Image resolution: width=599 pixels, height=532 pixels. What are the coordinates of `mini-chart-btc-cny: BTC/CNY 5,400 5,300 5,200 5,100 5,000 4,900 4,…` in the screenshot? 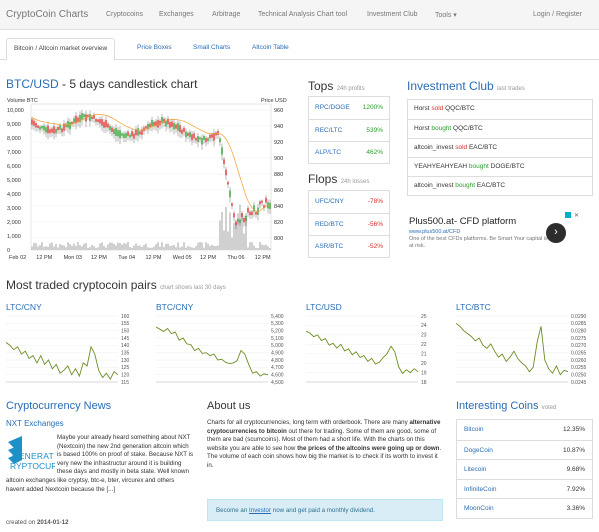 It's located at (226, 346).